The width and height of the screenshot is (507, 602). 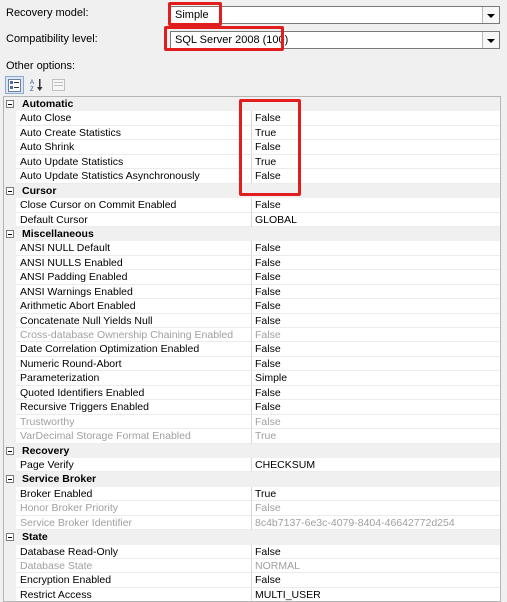 What do you see at coordinates (134, 422) in the screenshot?
I see `property-name: Trustworthy` at bounding box center [134, 422].